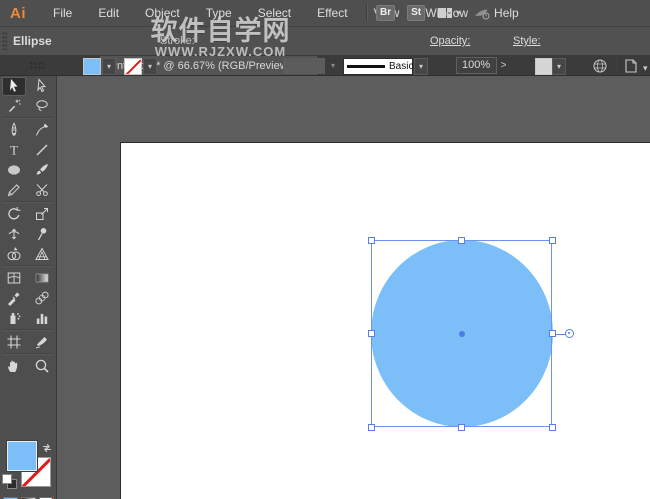  What do you see at coordinates (42, 214) in the screenshot?
I see `tool-scale-icon` at bounding box center [42, 214].